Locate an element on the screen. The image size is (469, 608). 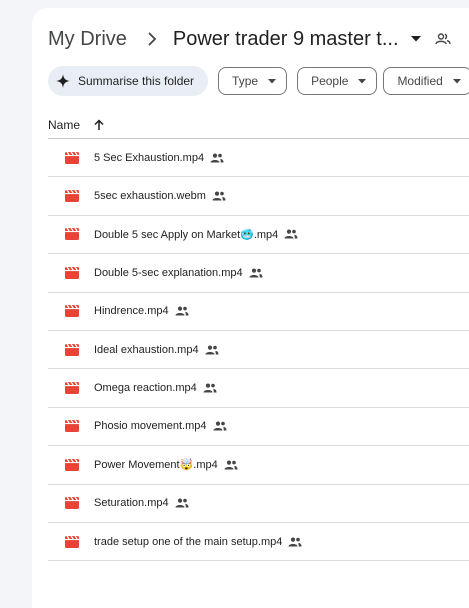
file-row: Hindrence.mp4 is located at coordinates (258, 312).